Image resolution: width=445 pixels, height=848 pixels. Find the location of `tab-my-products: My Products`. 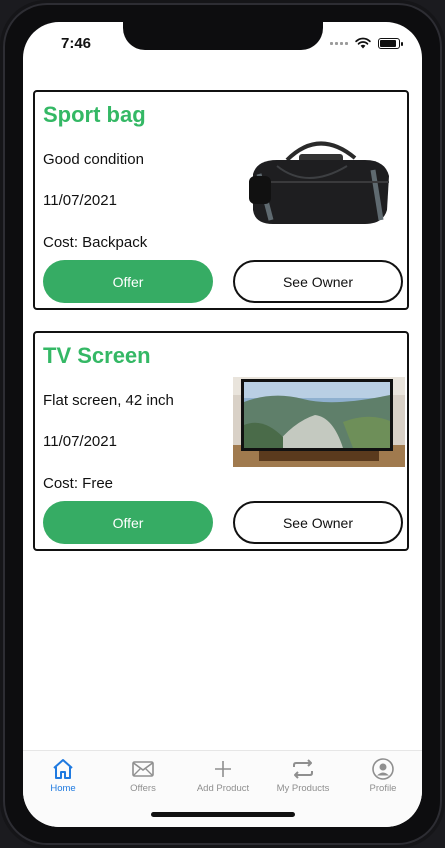

tab-my-products: My Products is located at coordinates (303, 777).